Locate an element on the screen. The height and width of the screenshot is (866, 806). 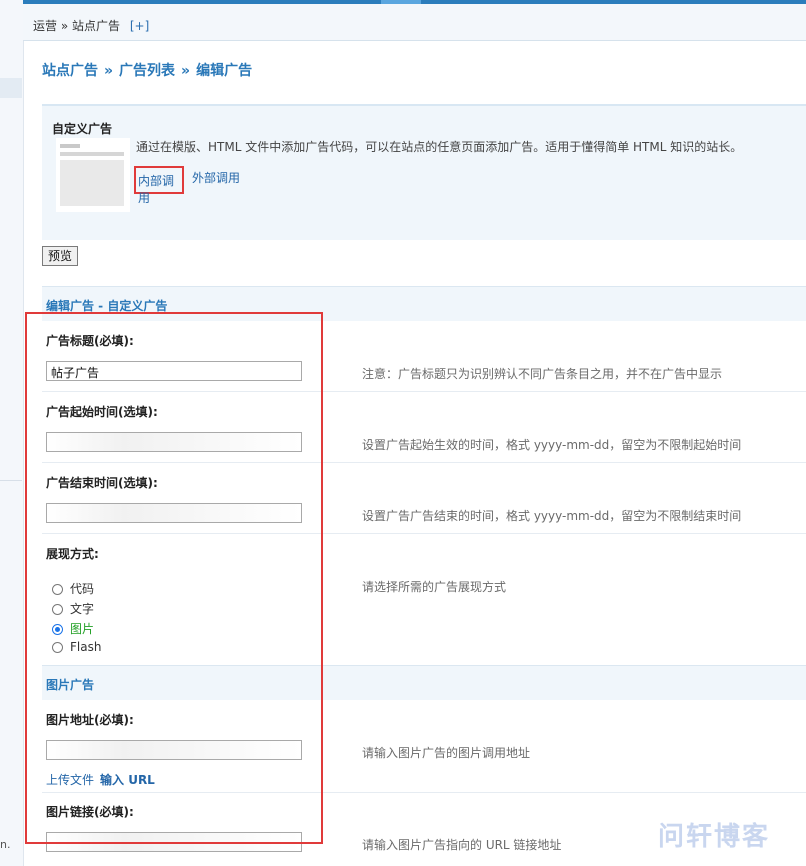
watermark-logo: 问轩博客 is located at coordinates (714, 837).